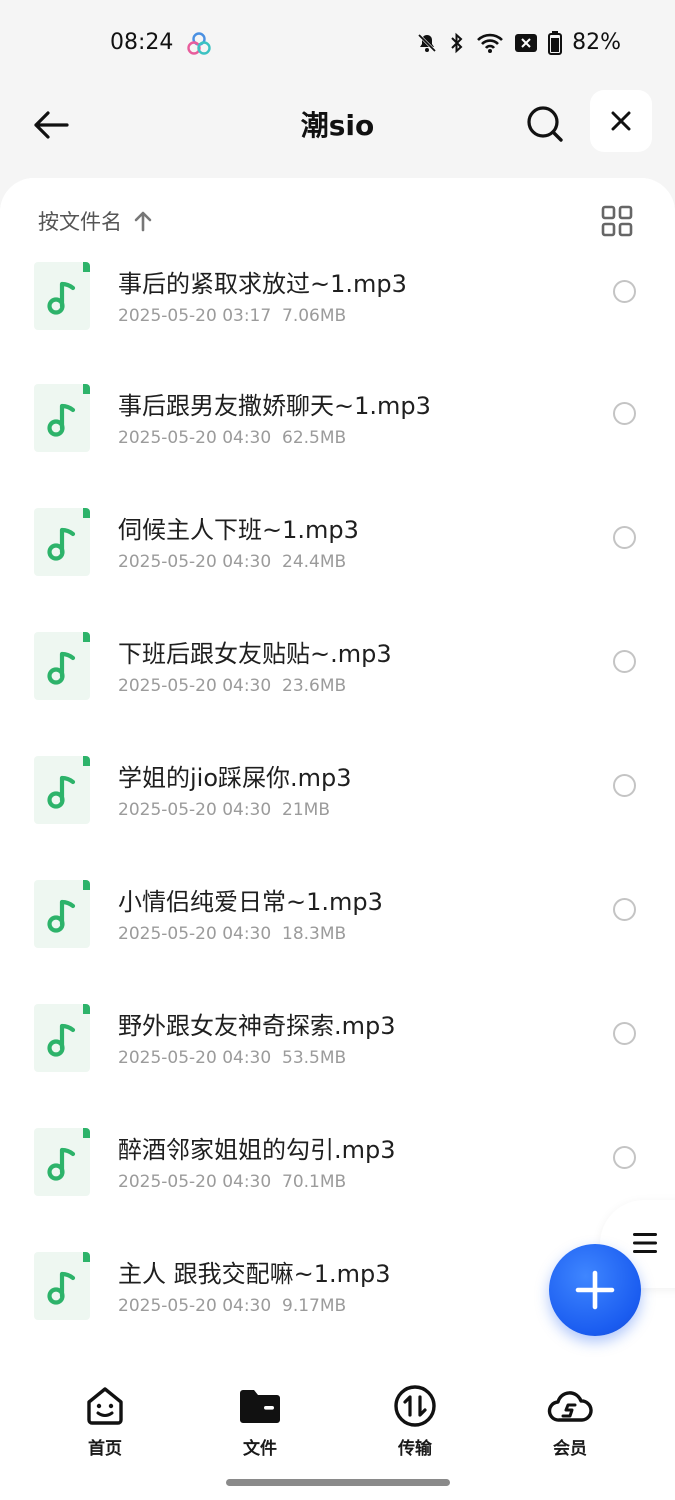  Describe the element at coordinates (415, 1449) in the screenshot. I see `nav-transfer-label: 传输` at that location.